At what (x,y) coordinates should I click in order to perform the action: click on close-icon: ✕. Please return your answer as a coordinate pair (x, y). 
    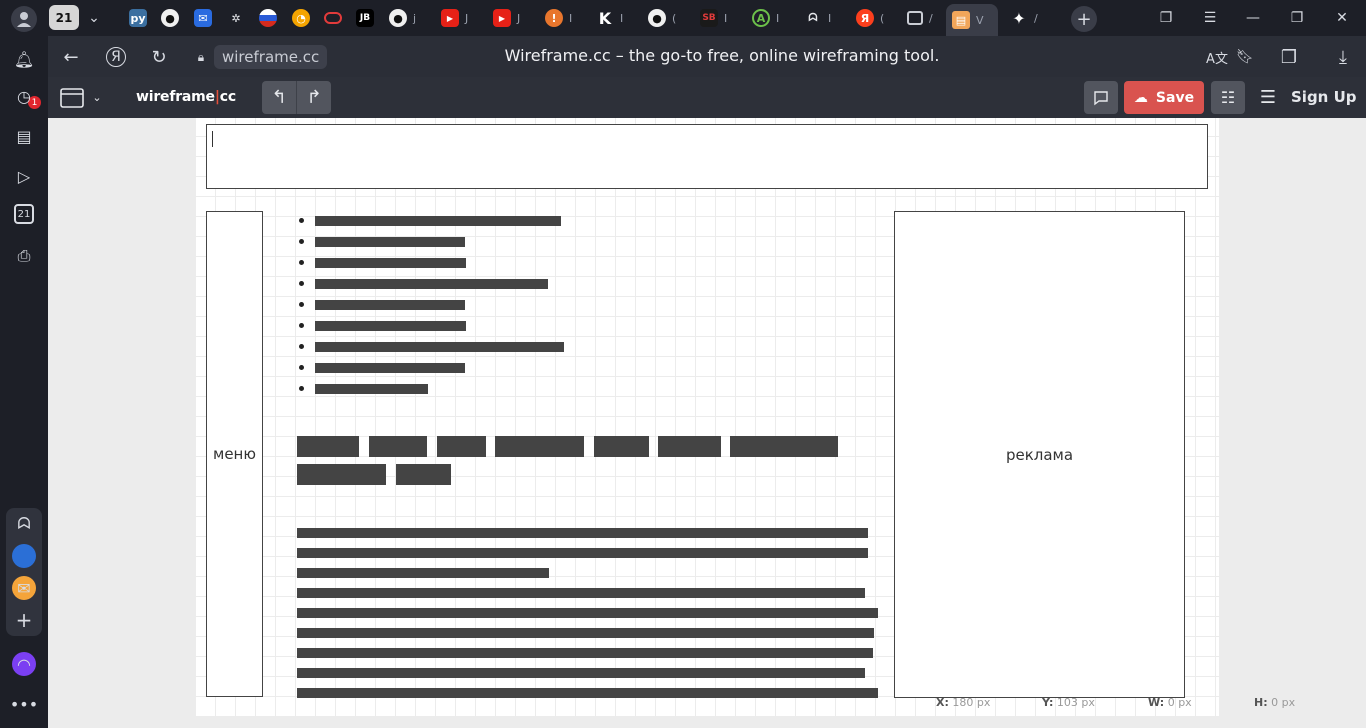
    Looking at the image, I should click on (1342, 18).